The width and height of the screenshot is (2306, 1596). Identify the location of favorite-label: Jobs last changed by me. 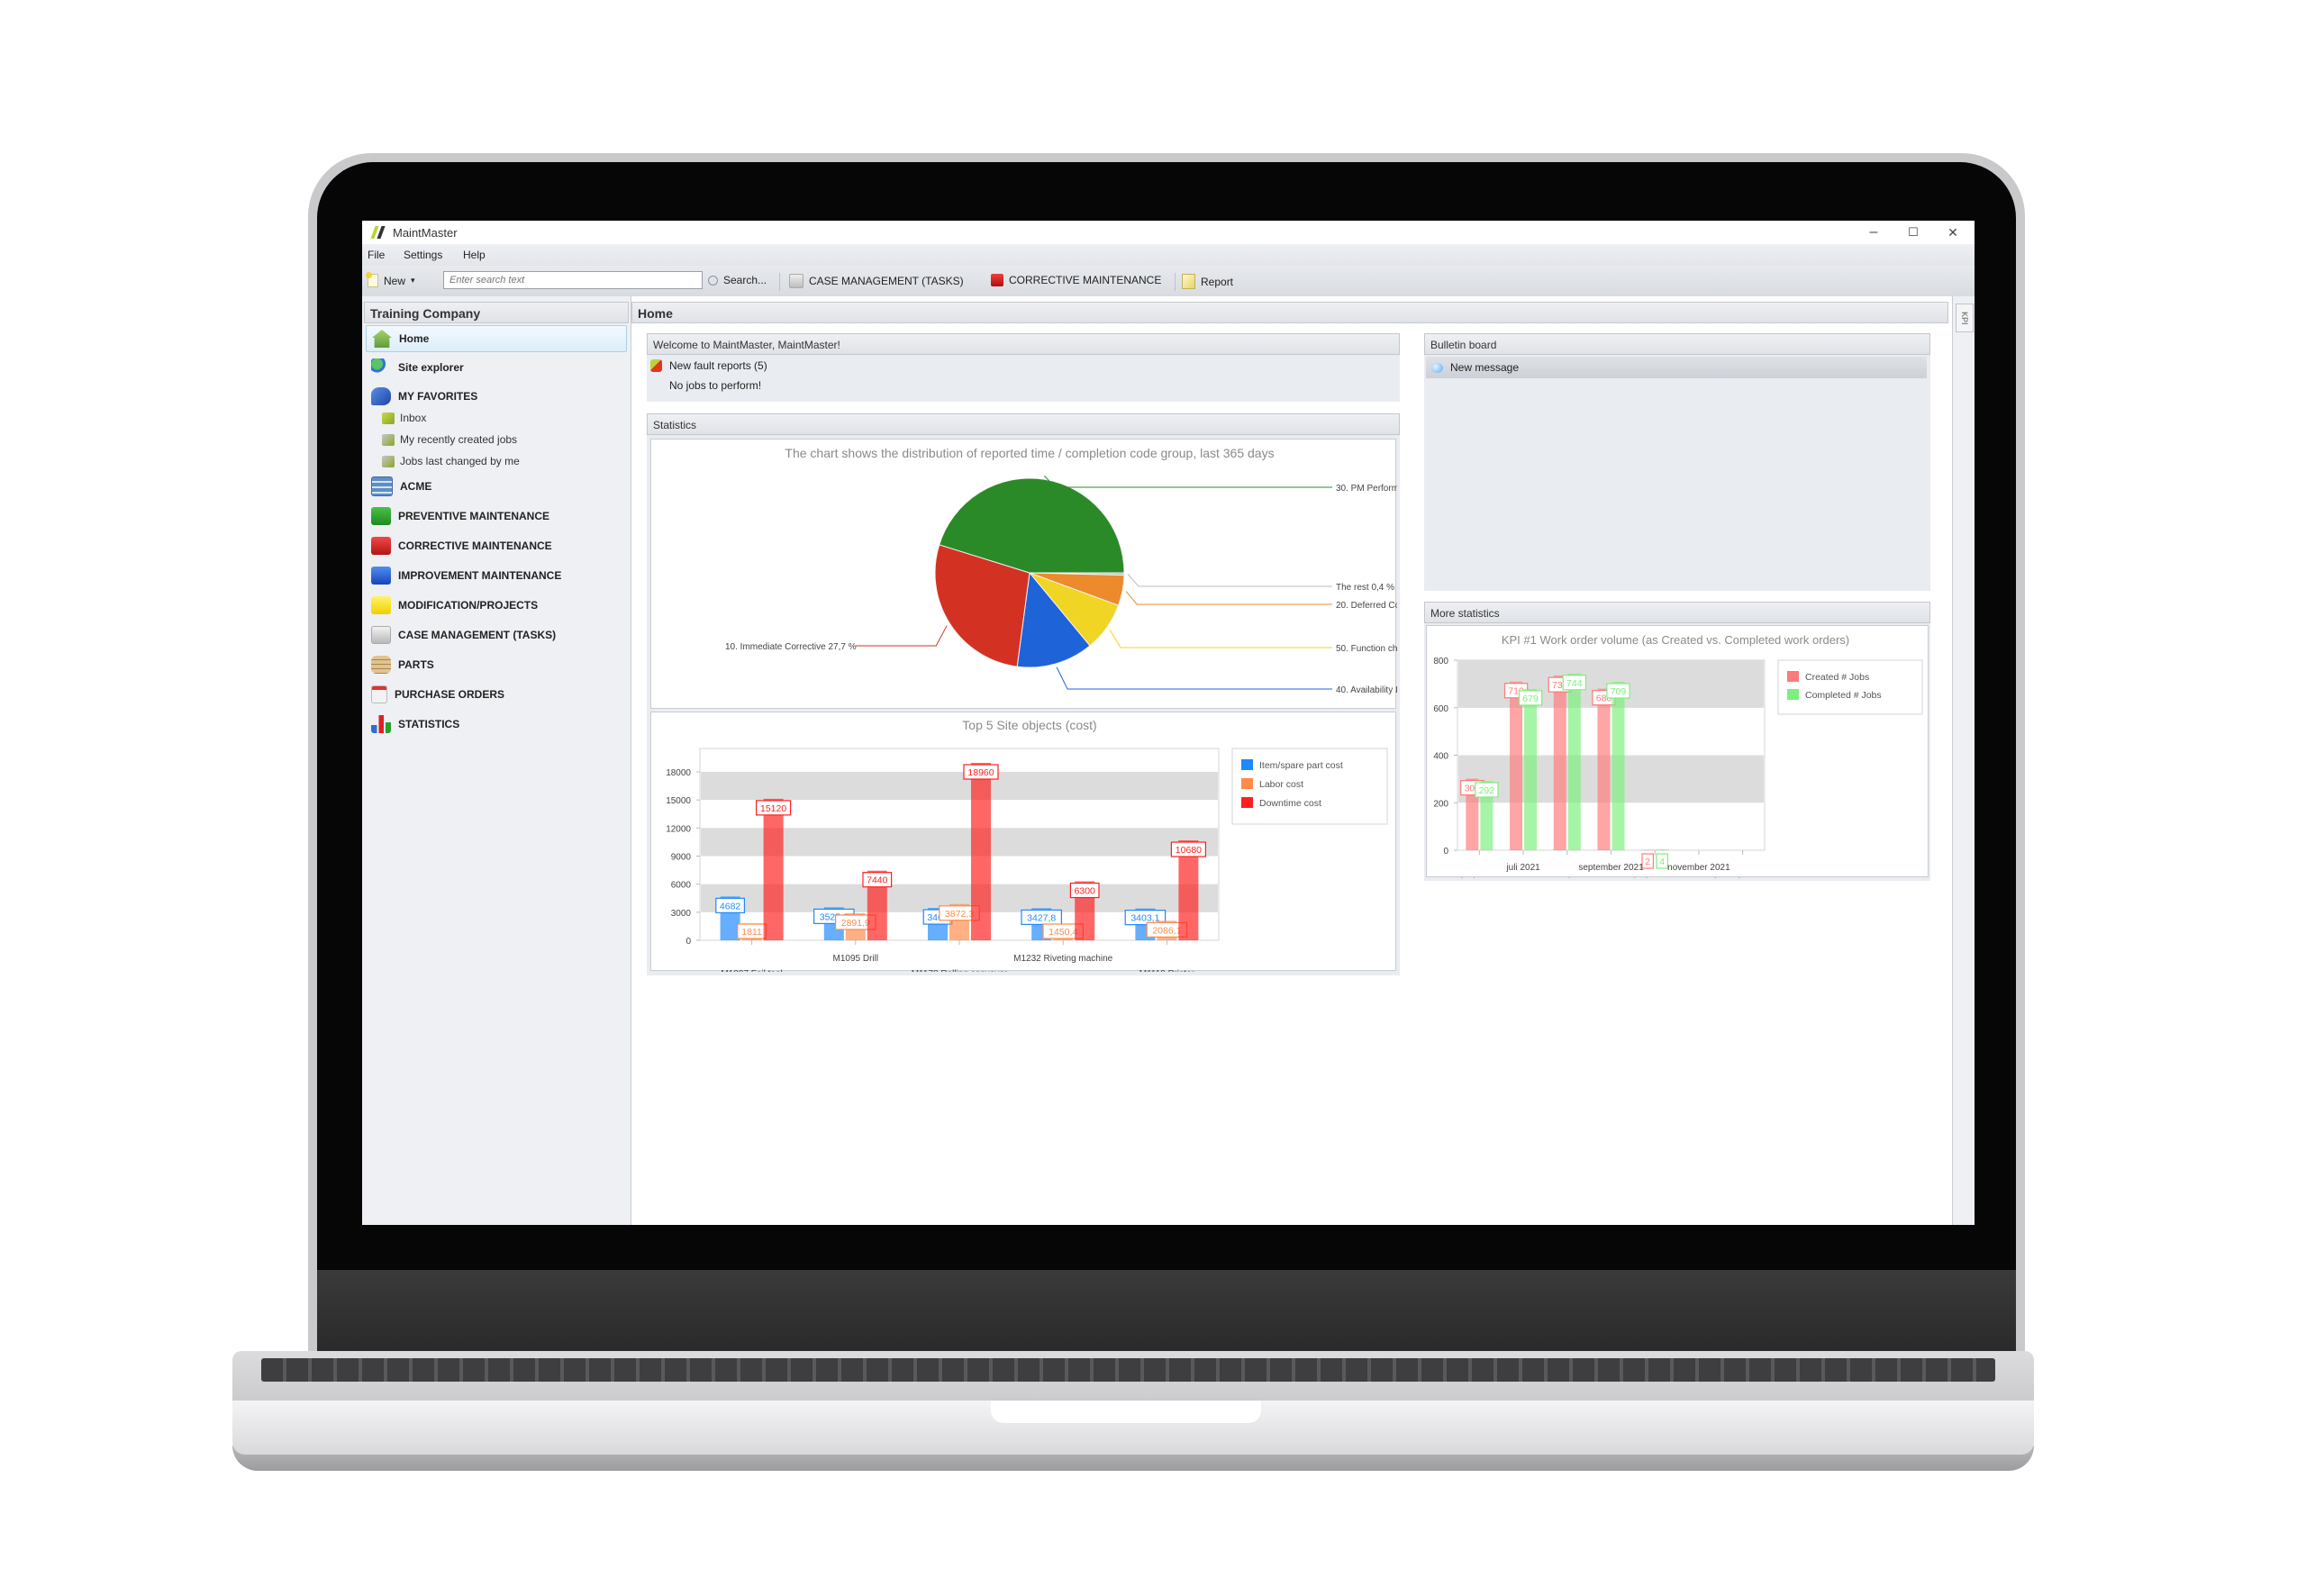
(460, 461).